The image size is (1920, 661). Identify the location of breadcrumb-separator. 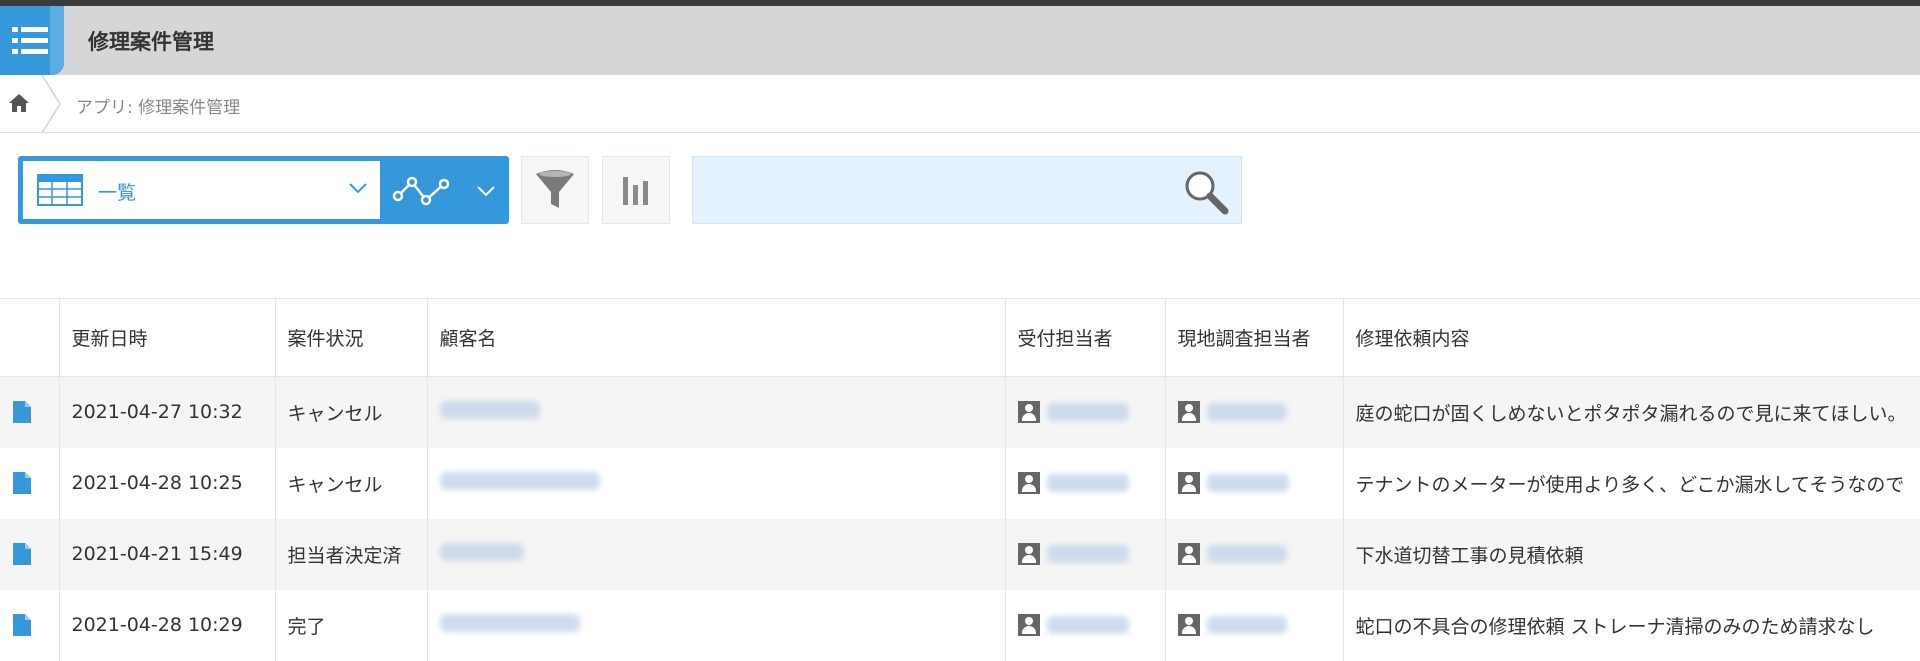
(51, 104).